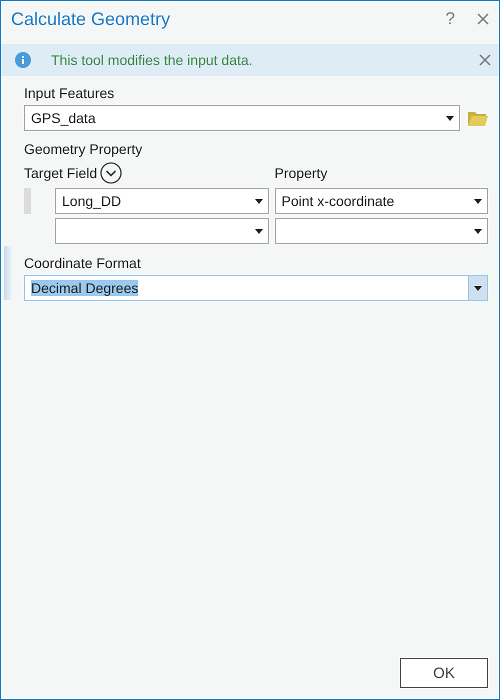 This screenshot has width=500, height=700. Describe the element at coordinates (61, 173) in the screenshot. I see `column-header: Target Field` at that location.